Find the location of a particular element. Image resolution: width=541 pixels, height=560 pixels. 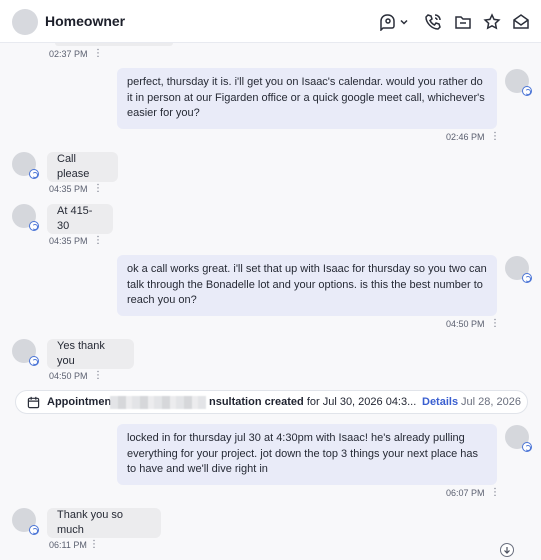

chat-assign-icon is located at coordinates (388, 22).